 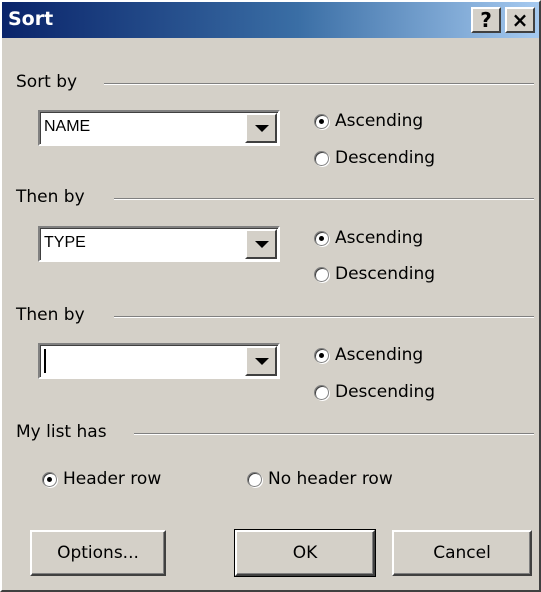 I want to click on window-title: Sort, so click(x=31, y=19).